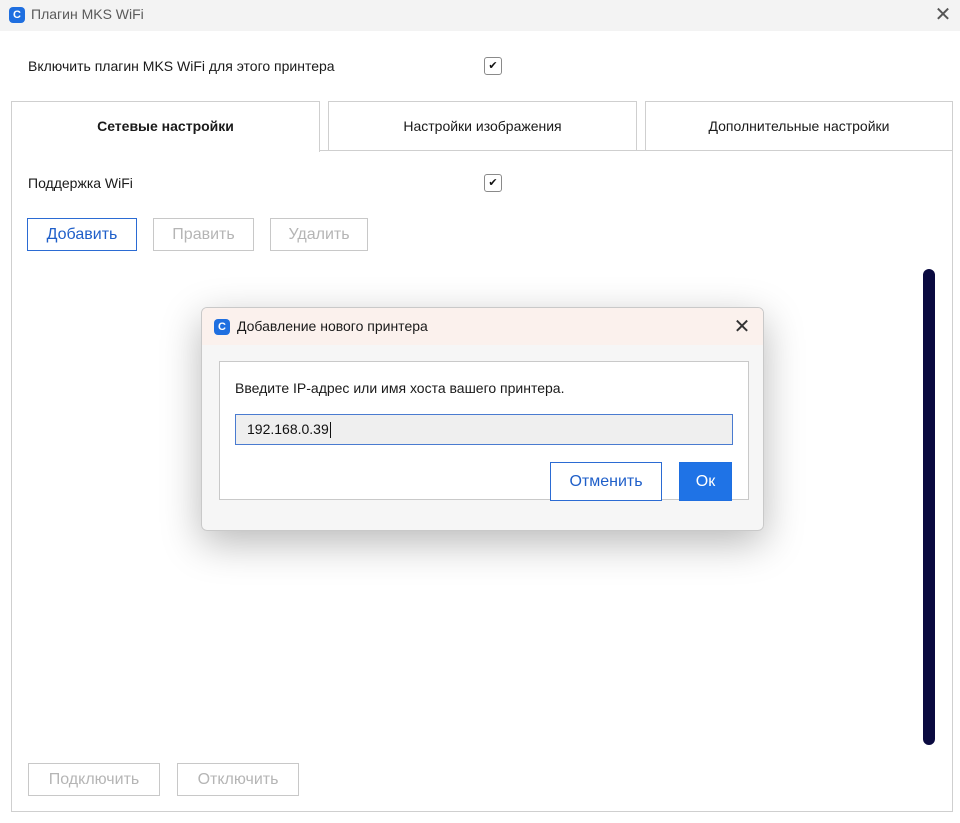 The height and width of the screenshot is (823, 960). Describe the element at coordinates (288, 429) in the screenshot. I see `printer-address-value: 192.168.0.39` at that location.